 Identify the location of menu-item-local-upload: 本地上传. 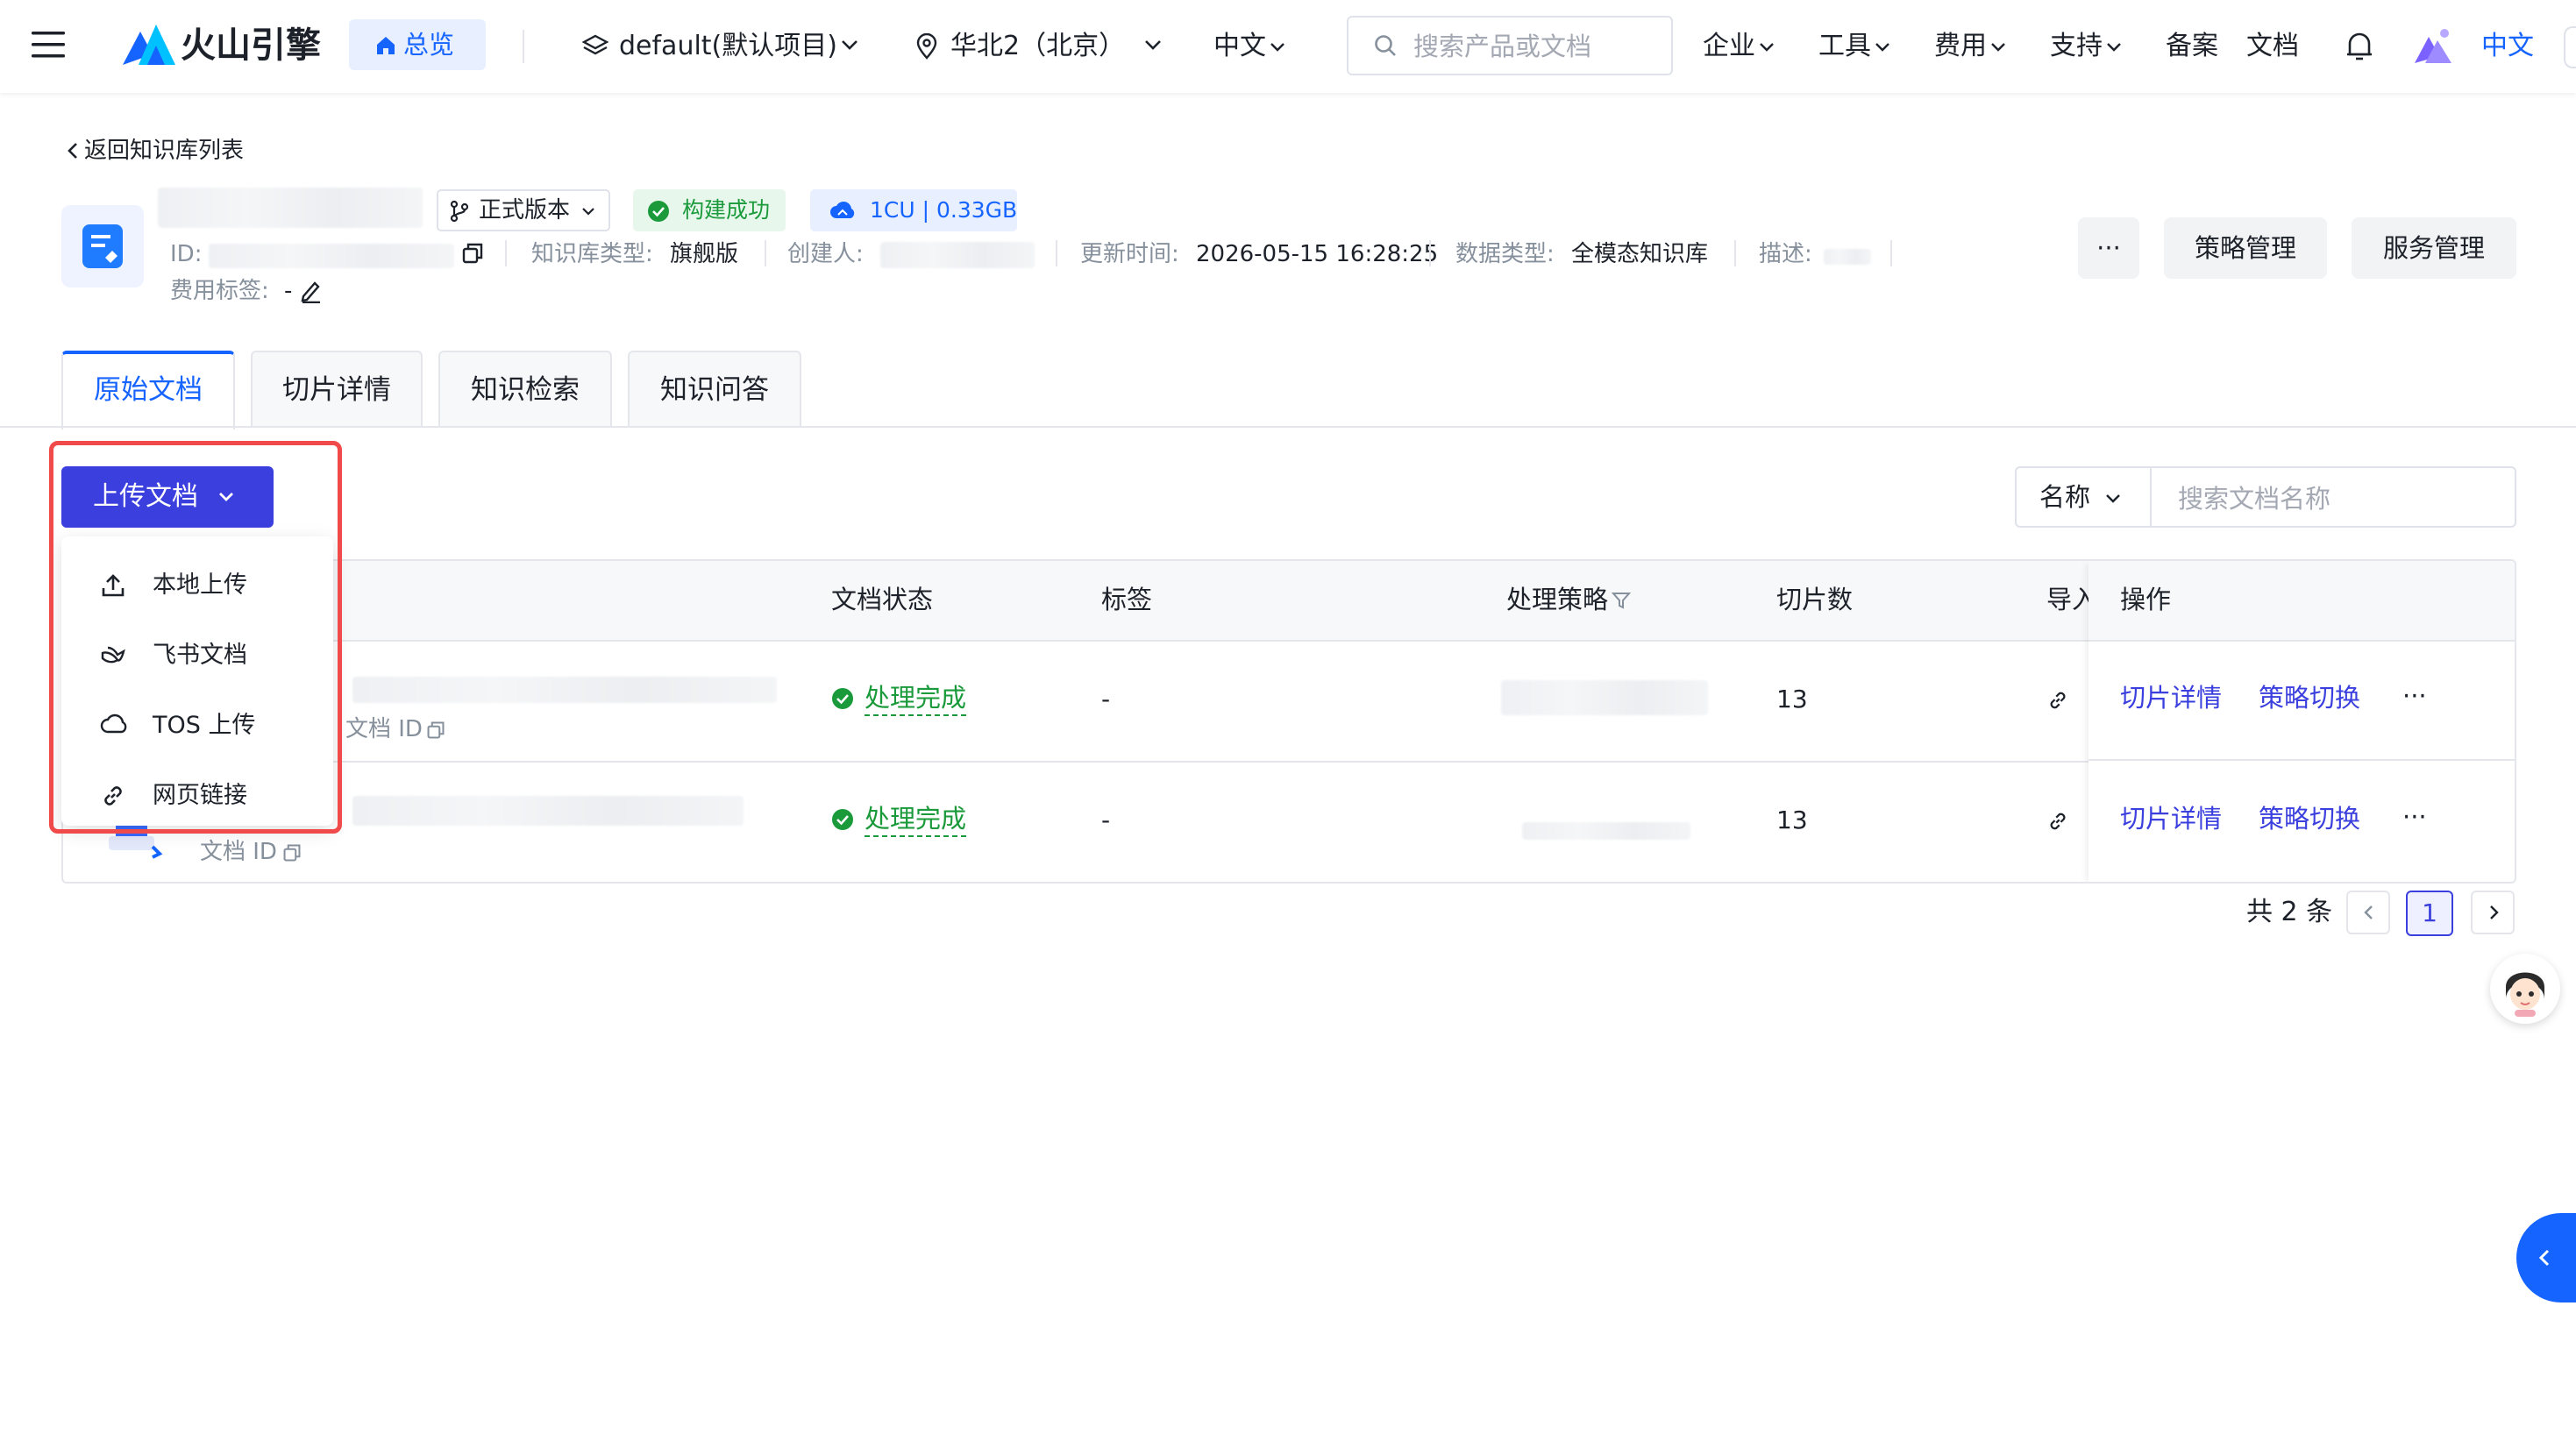
(197, 585).